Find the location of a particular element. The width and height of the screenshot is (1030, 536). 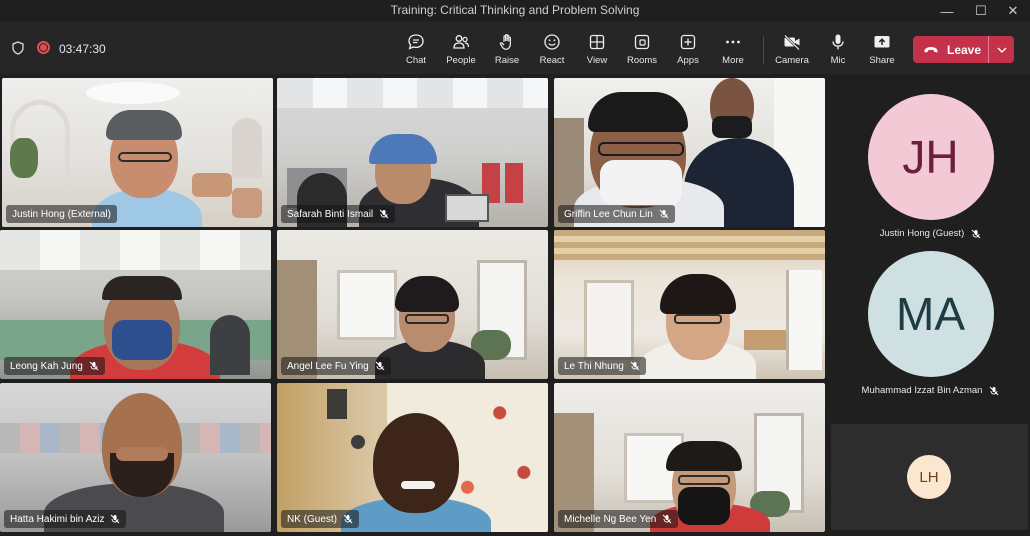

phone-hangup-icon is located at coordinates (931, 49).